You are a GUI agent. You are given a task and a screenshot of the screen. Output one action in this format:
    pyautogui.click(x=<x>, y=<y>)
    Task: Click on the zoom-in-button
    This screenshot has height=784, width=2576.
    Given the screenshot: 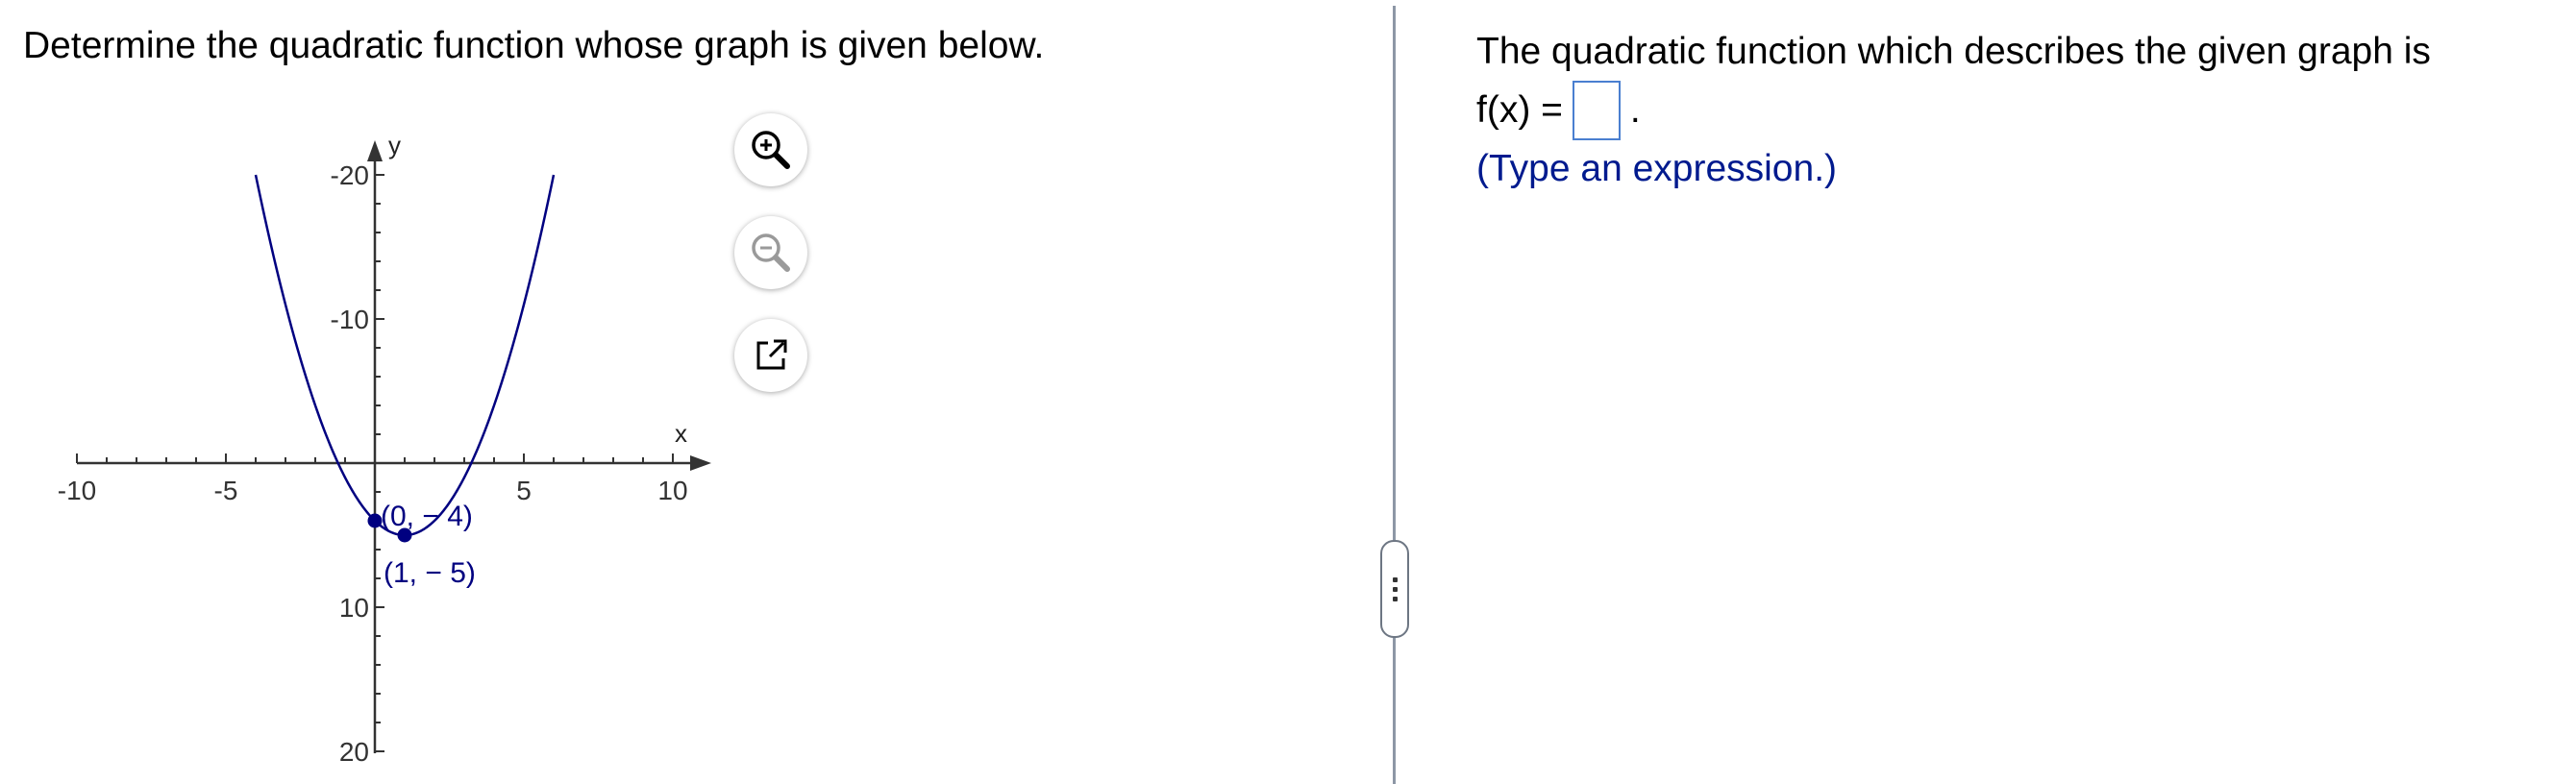 What is the action you would take?
    pyautogui.click(x=771, y=149)
    